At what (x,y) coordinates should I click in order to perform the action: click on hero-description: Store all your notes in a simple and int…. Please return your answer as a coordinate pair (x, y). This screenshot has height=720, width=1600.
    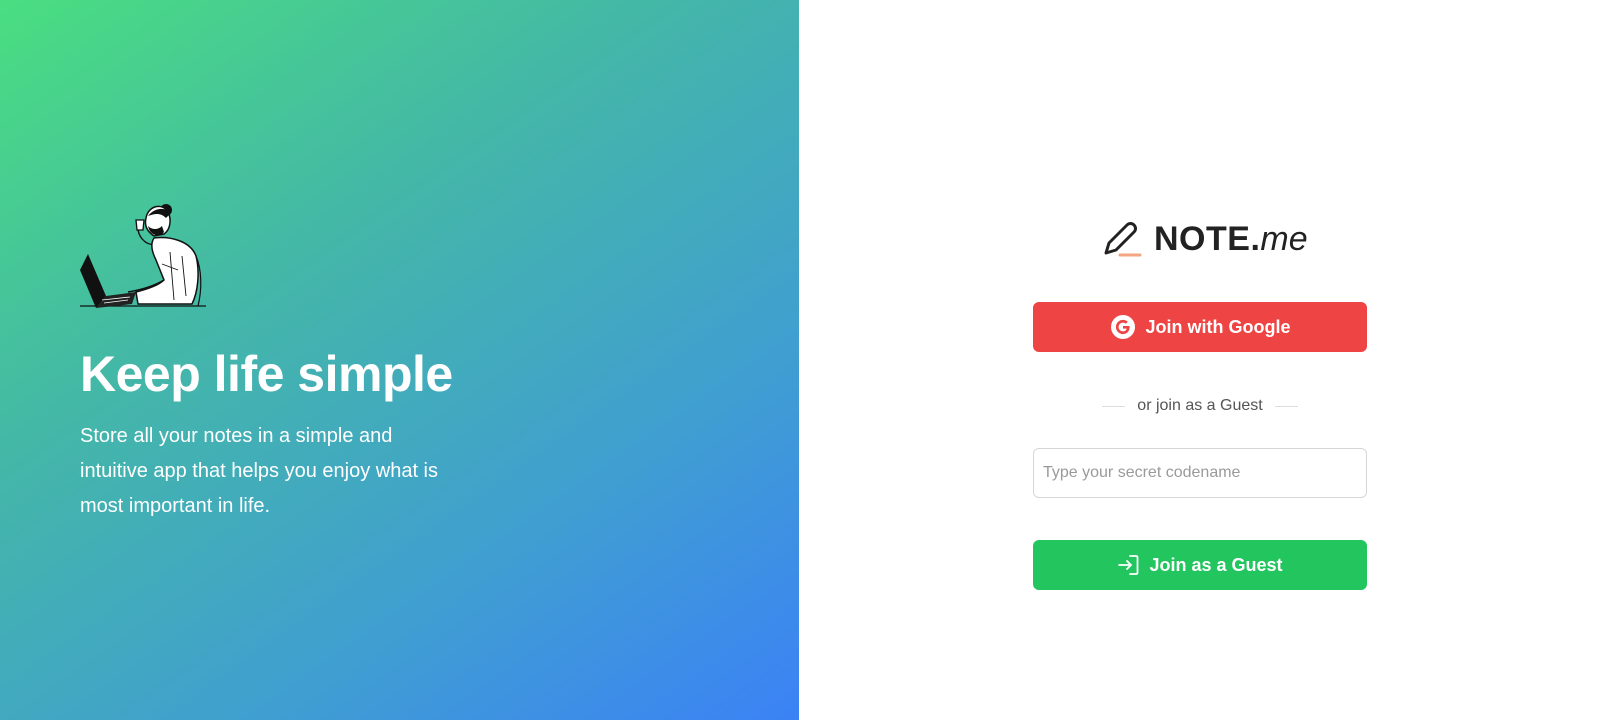
    Looking at the image, I should click on (259, 471).